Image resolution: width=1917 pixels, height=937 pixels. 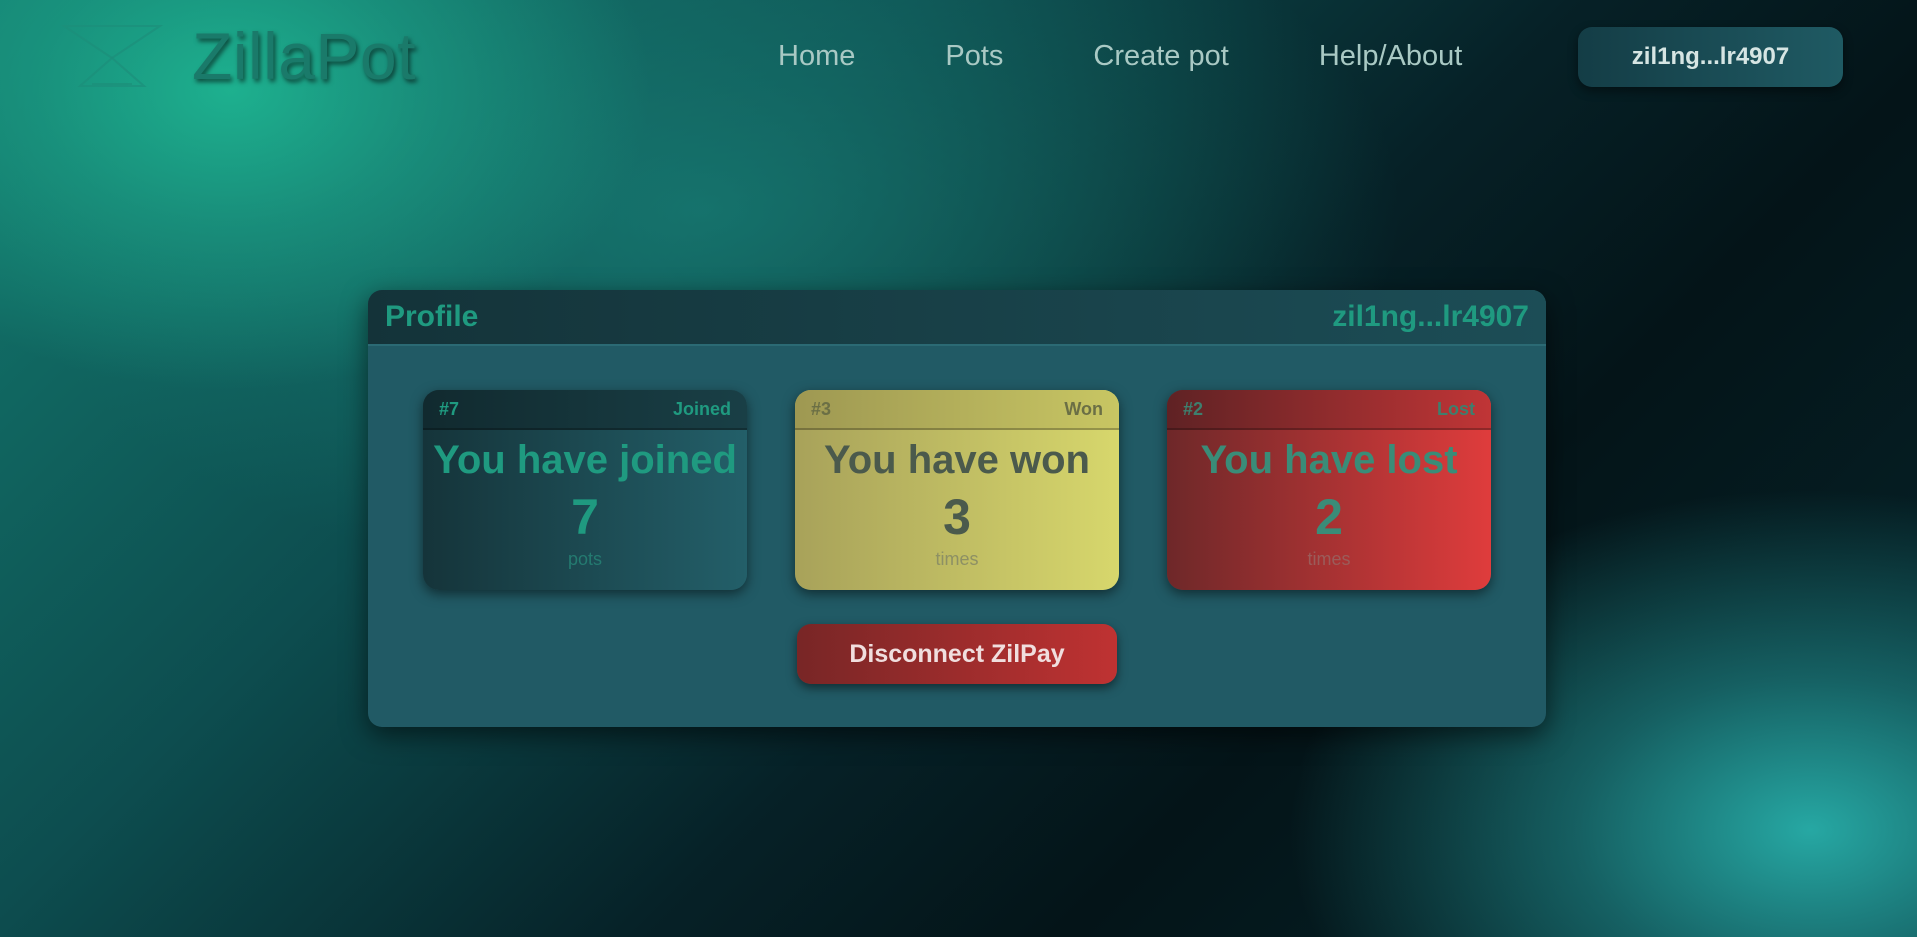 What do you see at coordinates (821, 408) in the screenshot?
I see `won-rank: #3` at bounding box center [821, 408].